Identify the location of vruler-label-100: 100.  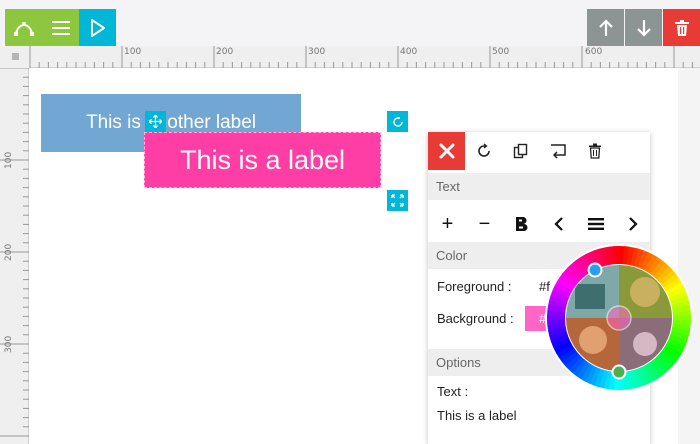
(9, 160).